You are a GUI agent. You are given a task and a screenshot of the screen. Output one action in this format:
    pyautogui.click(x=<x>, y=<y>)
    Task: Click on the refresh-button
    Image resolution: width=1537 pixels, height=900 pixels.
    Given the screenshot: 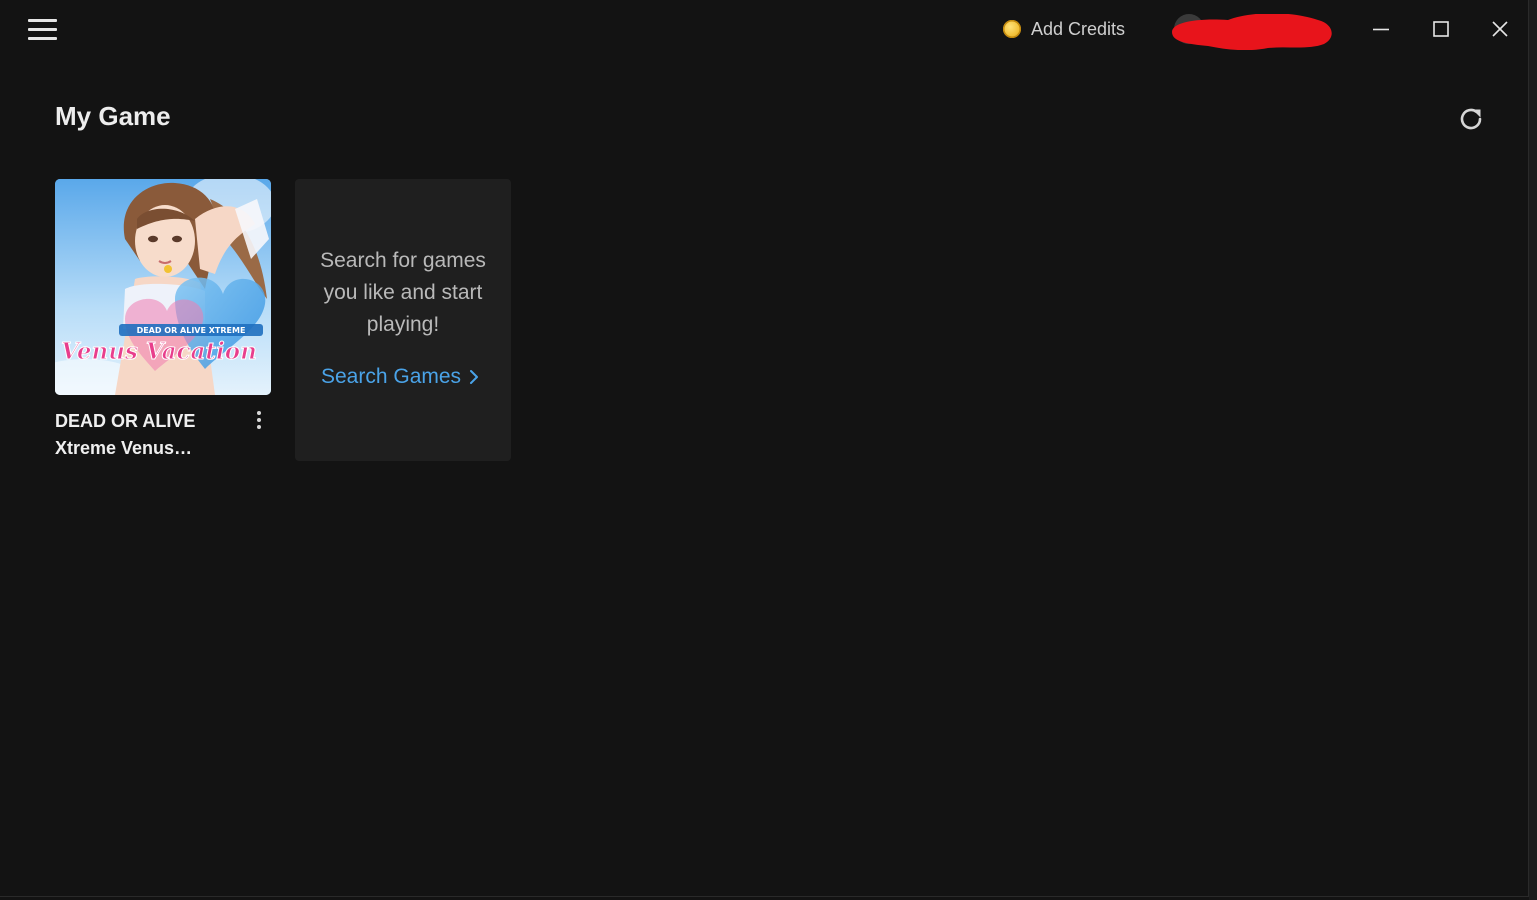 What is the action you would take?
    pyautogui.click(x=1471, y=119)
    